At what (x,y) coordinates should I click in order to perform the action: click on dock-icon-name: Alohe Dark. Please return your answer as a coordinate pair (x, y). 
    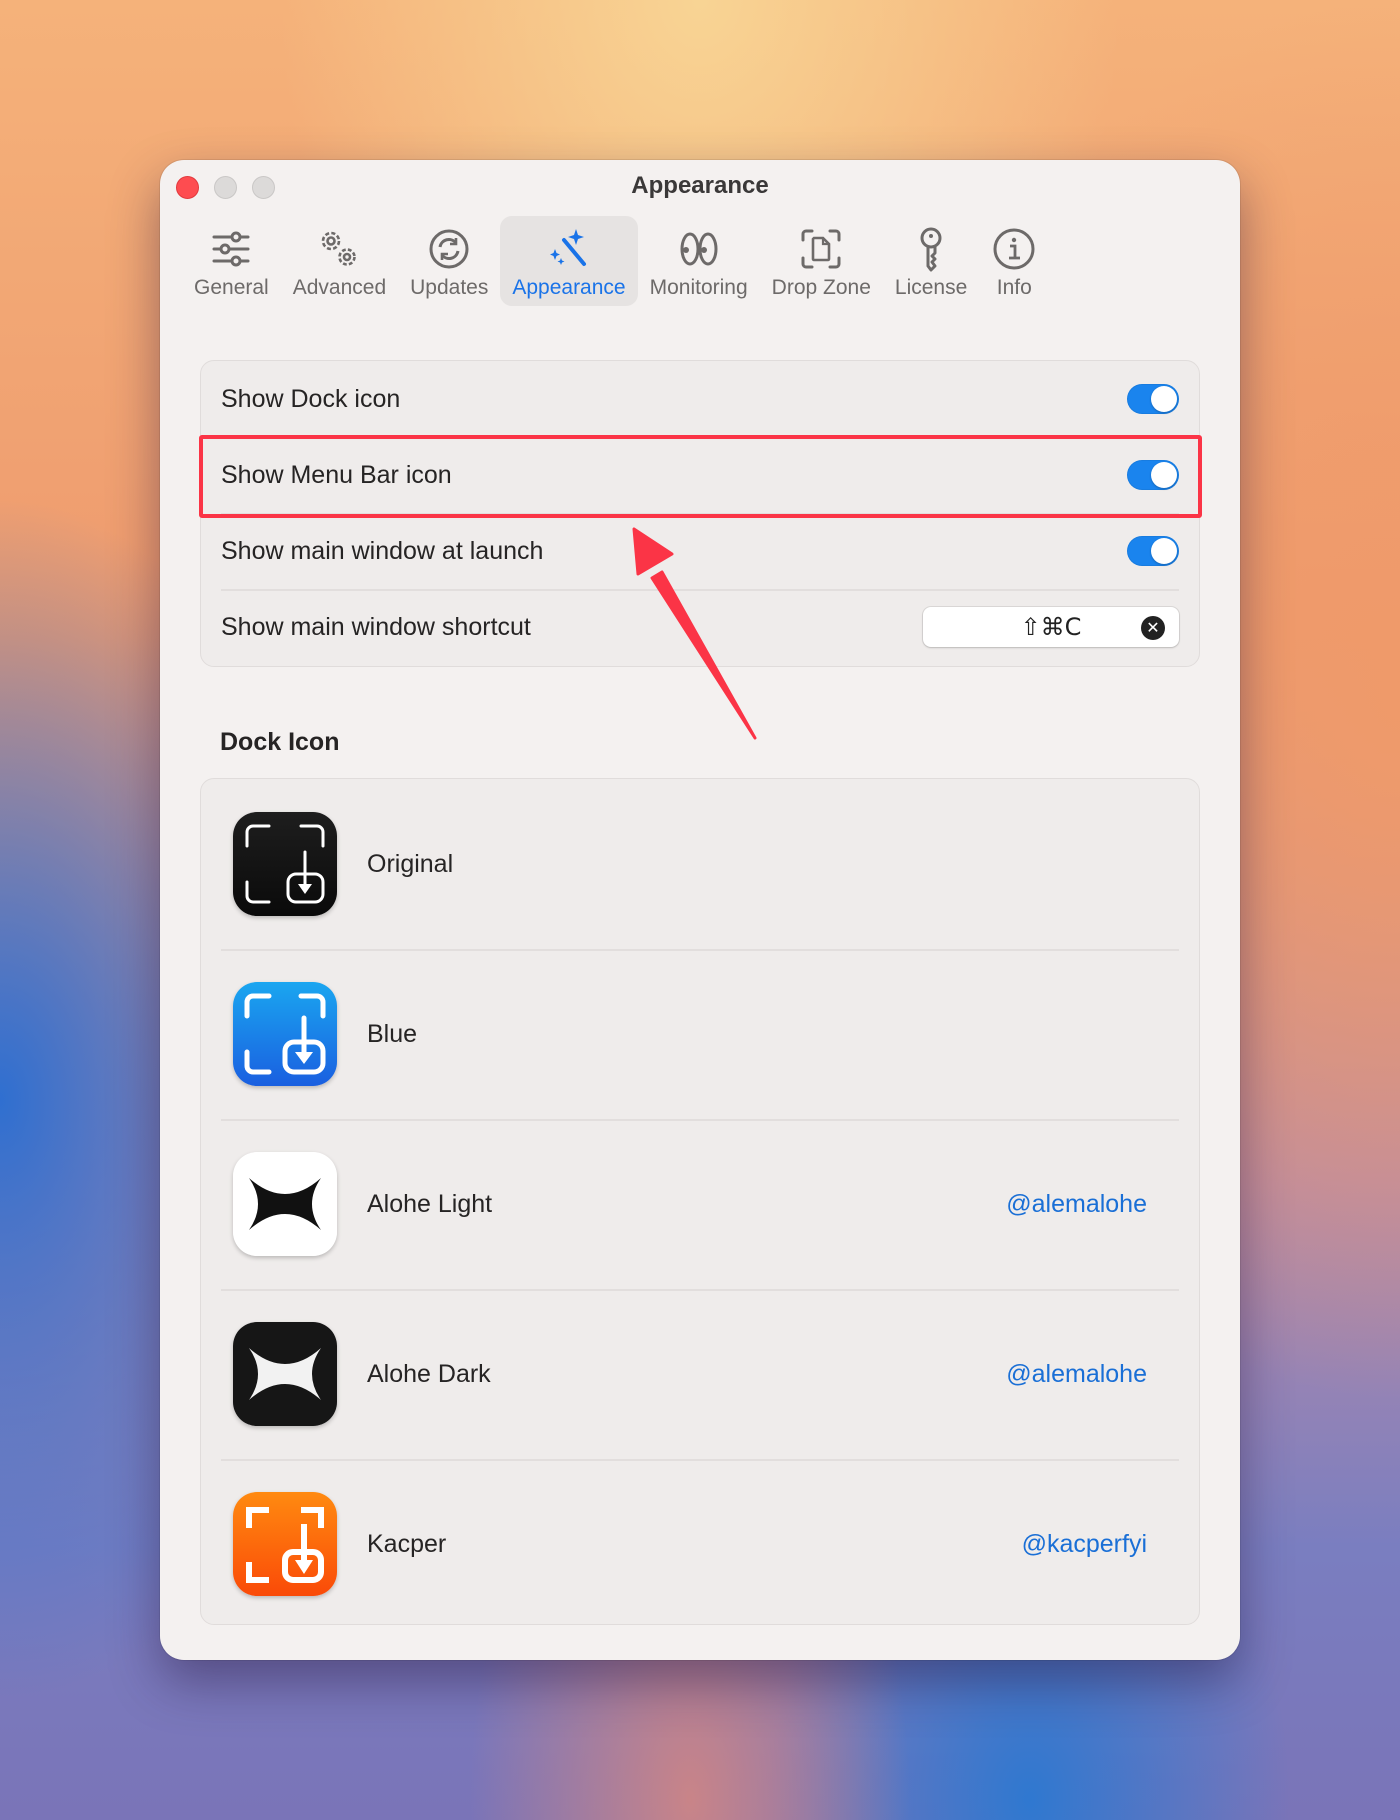
    Looking at the image, I should click on (429, 1373).